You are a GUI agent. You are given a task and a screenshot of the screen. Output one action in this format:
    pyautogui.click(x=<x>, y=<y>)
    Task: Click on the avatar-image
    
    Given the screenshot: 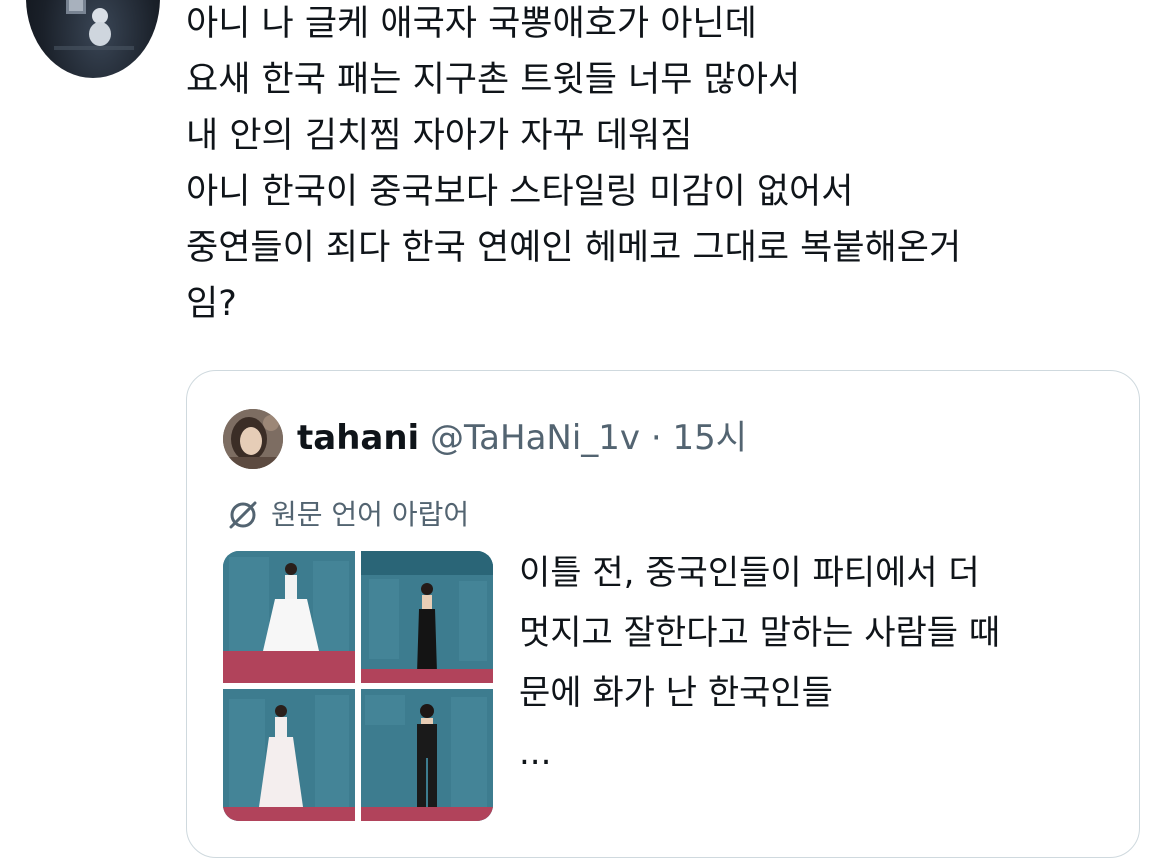 What is the action you would take?
    pyautogui.click(x=94, y=25)
    